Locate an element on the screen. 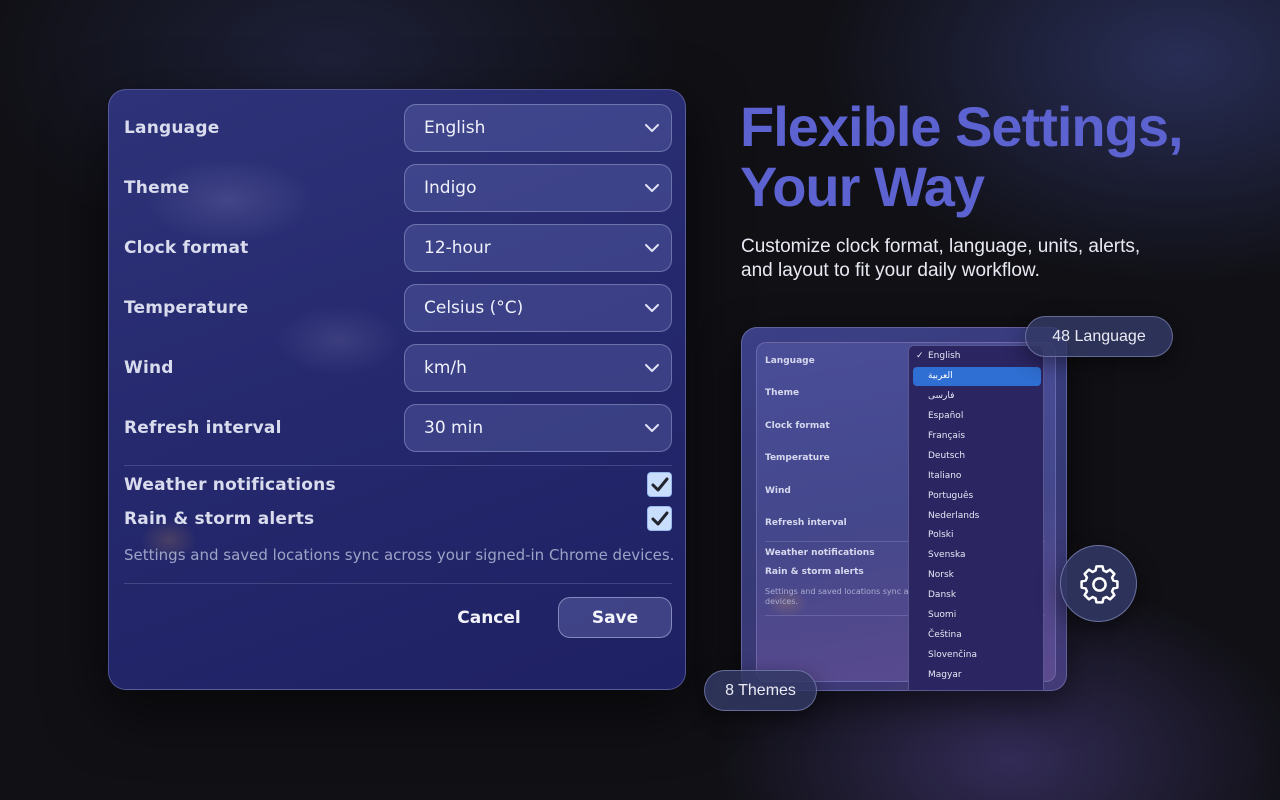 The height and width of the screenshot is (800, 1280). select-value: 12-hour is located at coordinates (457, 248).